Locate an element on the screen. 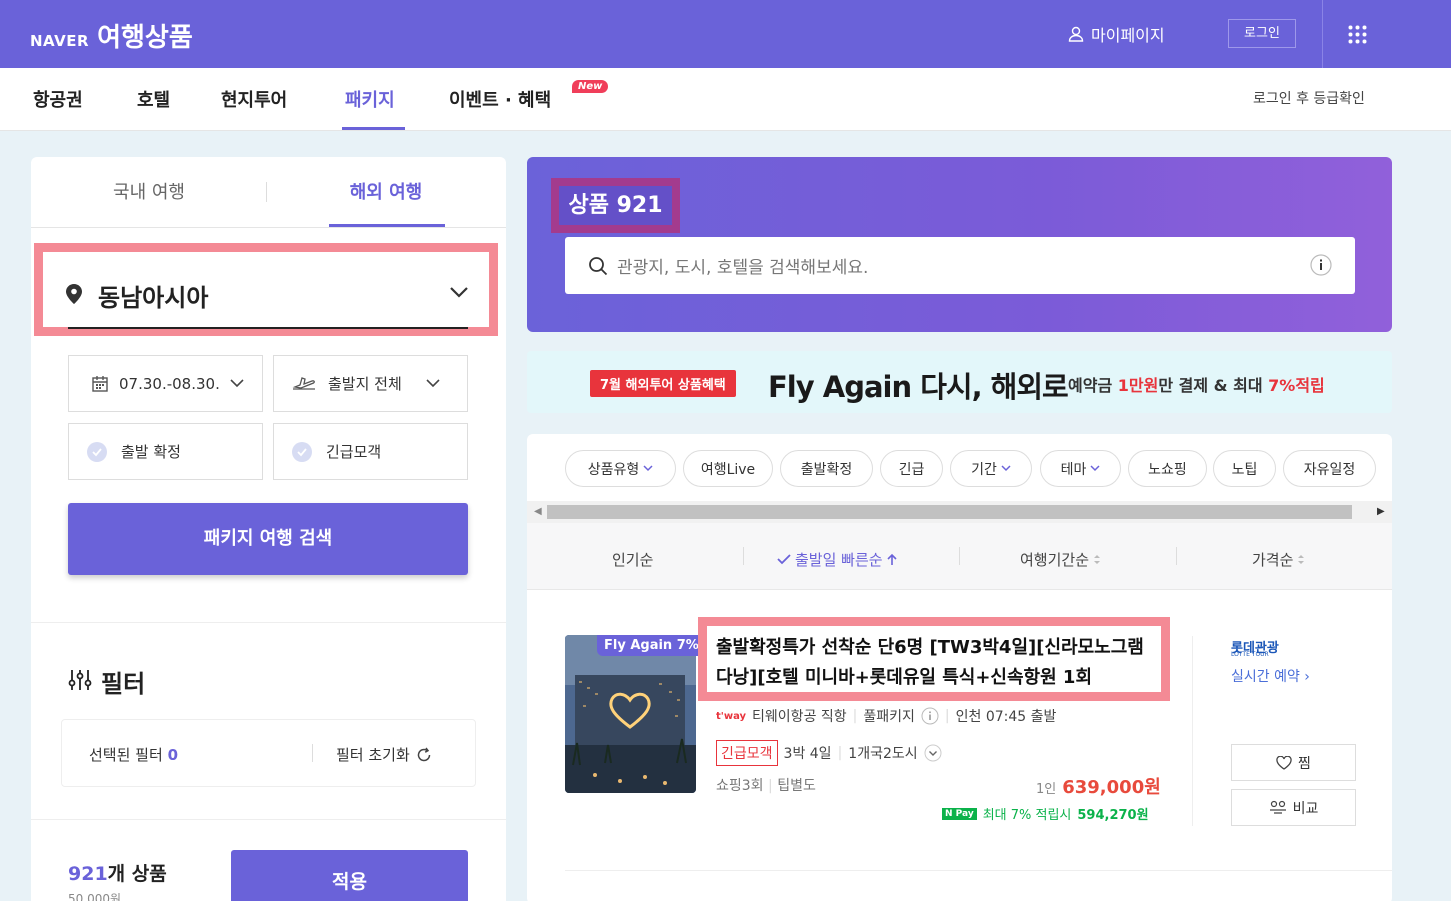  price-value: 639,000원 is located at coordinates (1111, 787).